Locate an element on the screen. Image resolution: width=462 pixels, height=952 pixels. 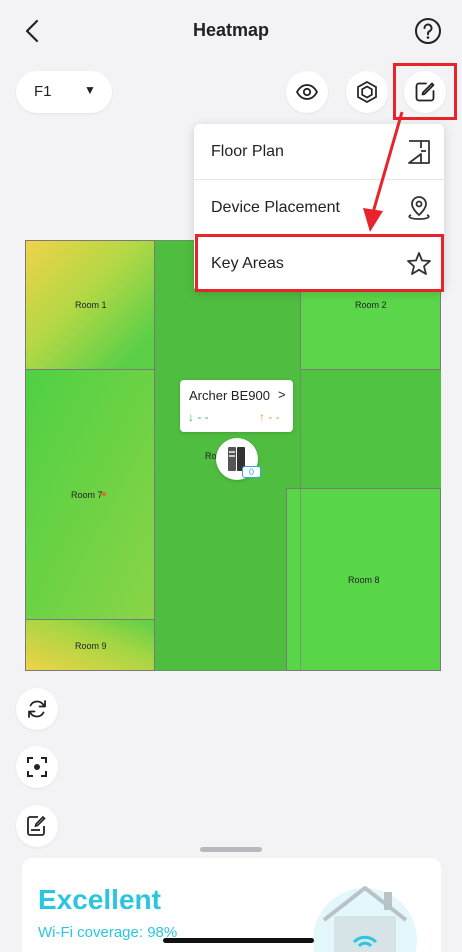
sheet-drag-handle is located at coordinates (231, 849).